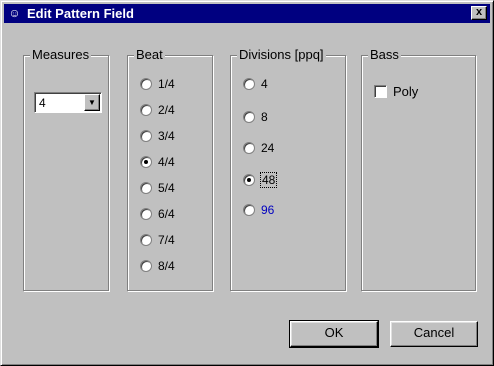  Describe the element at coordinates (334, 334) in the screenshot. I see `ok-button: OK` at that location.